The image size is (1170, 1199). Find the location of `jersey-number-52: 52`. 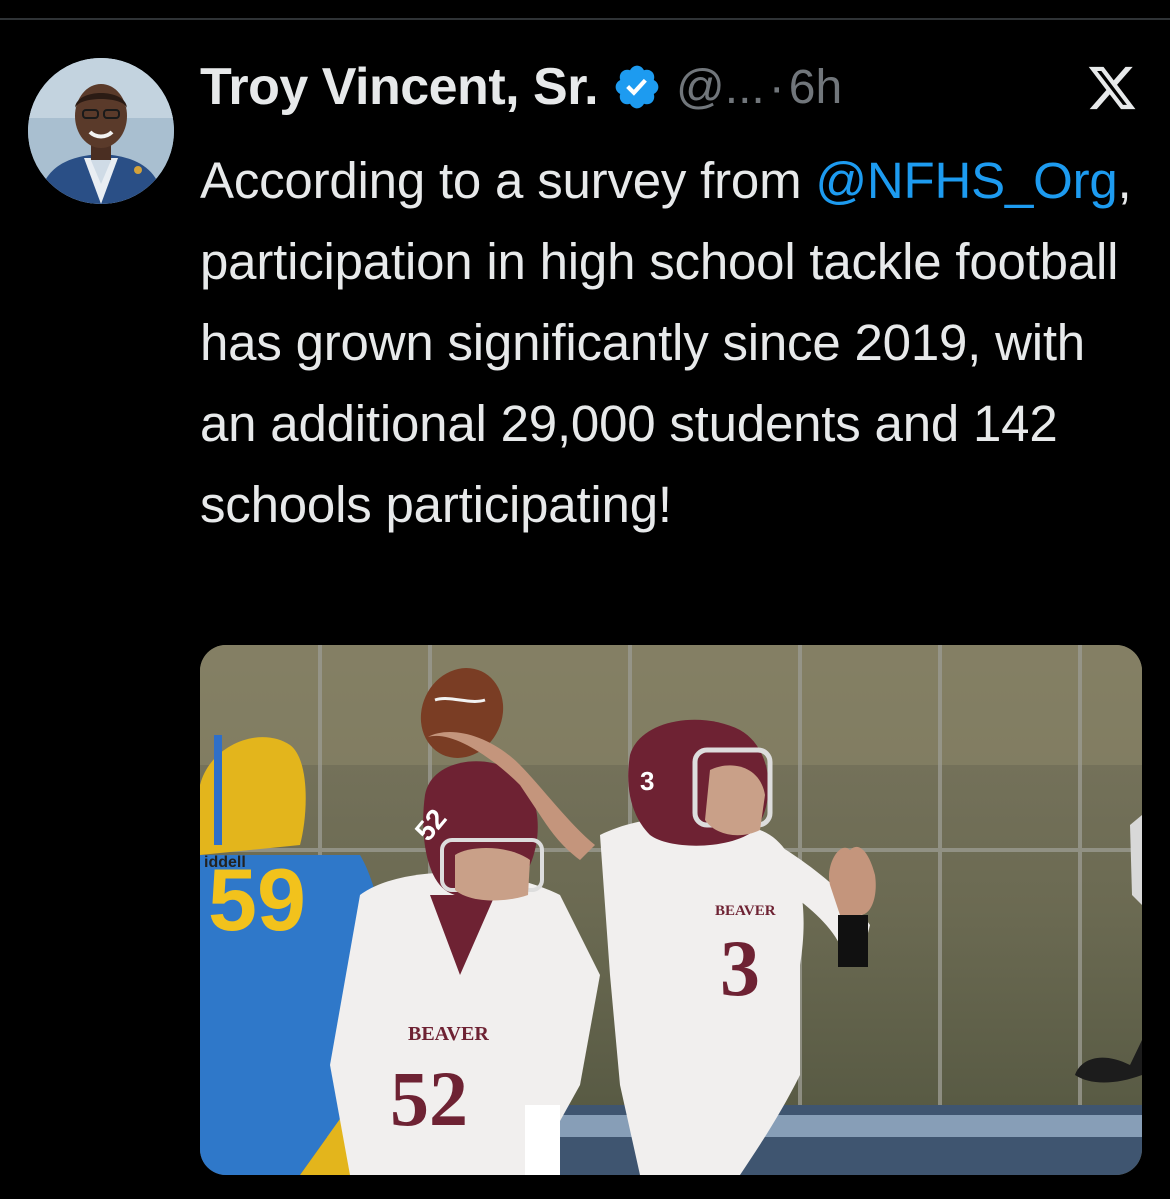

jersey-number-52: 52 is located at coordinates (429, 1098).